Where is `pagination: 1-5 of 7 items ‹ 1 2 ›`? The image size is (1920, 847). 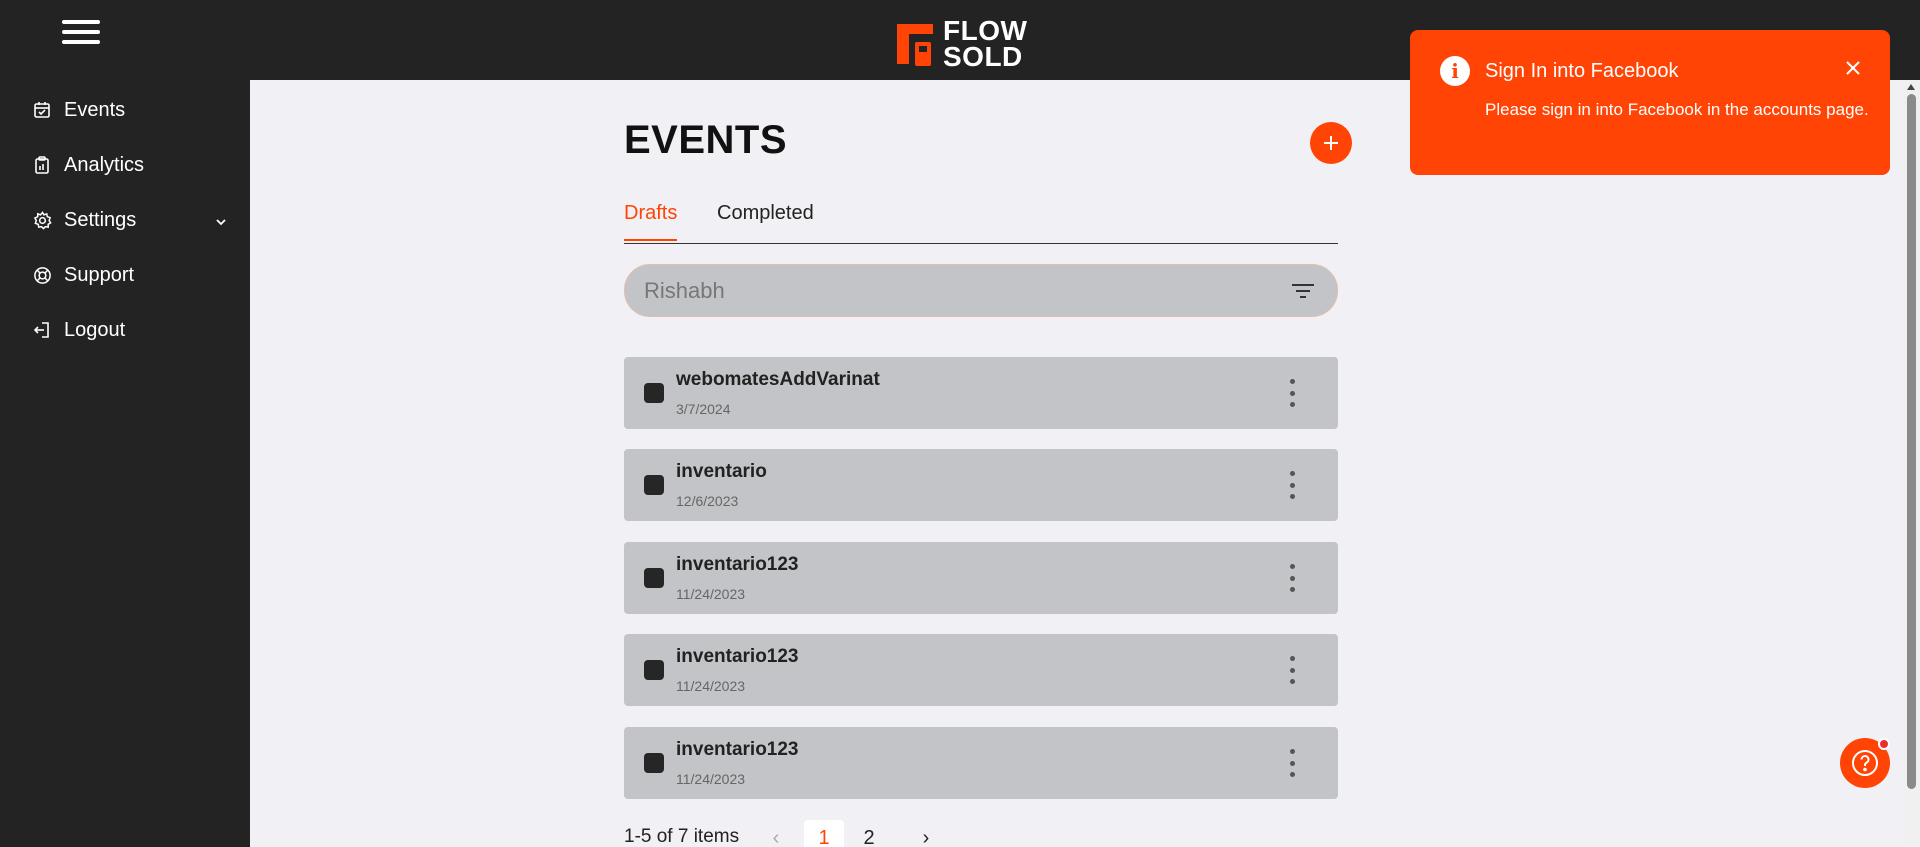
pagination: 1-5 of 7 items ‹ 1 2 › is located at coordinates (824, 833).